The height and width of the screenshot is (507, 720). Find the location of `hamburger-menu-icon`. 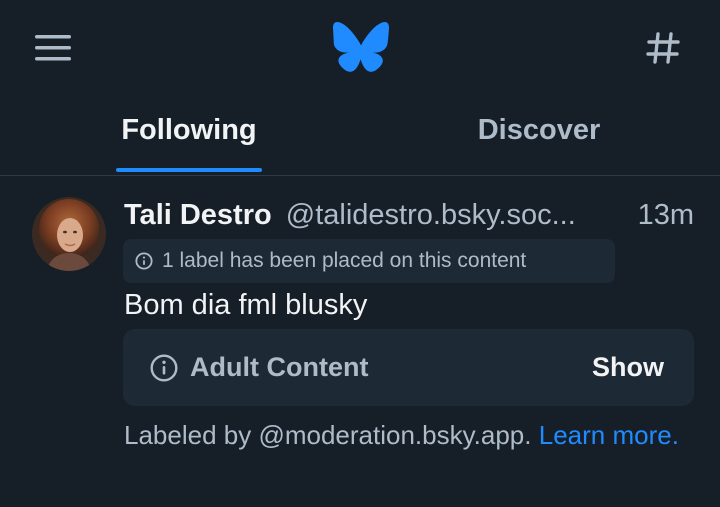

hamburger-menu-icon is located at coordinates (53, 48).